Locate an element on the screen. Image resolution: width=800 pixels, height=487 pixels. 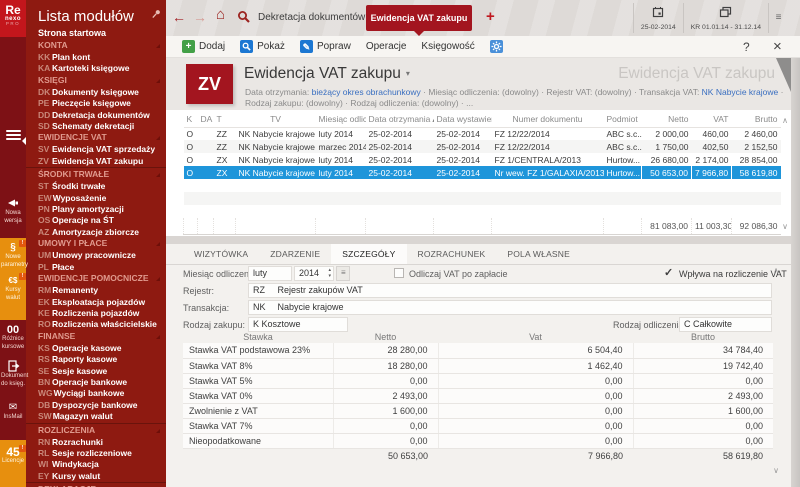
sidebar-item-se: SE Sesje kasowe is located at coordinates (96, 370).